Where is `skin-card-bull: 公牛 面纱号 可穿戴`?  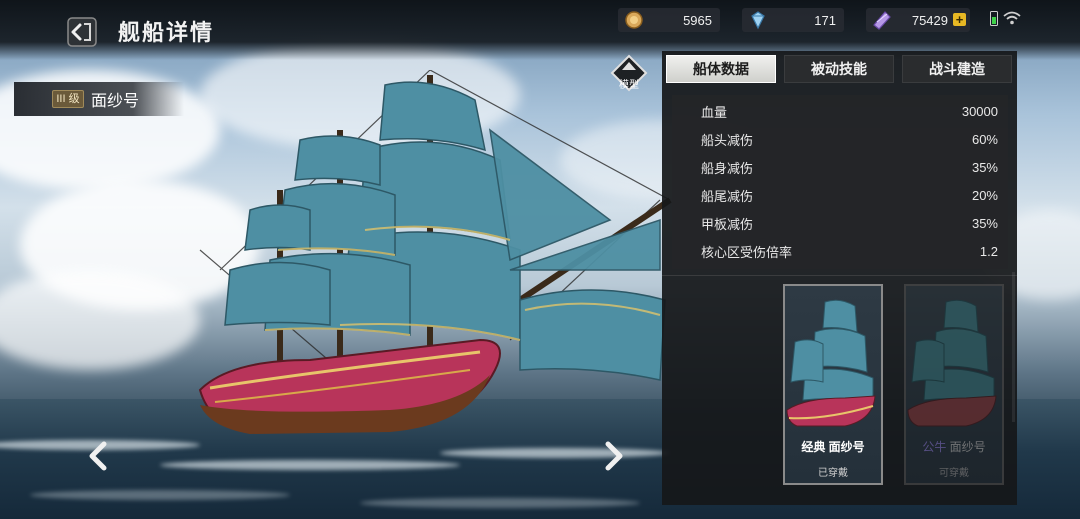 skin-card-bull: 公牛 面纱号 可穿戴 is located at coordinates (954, 384).